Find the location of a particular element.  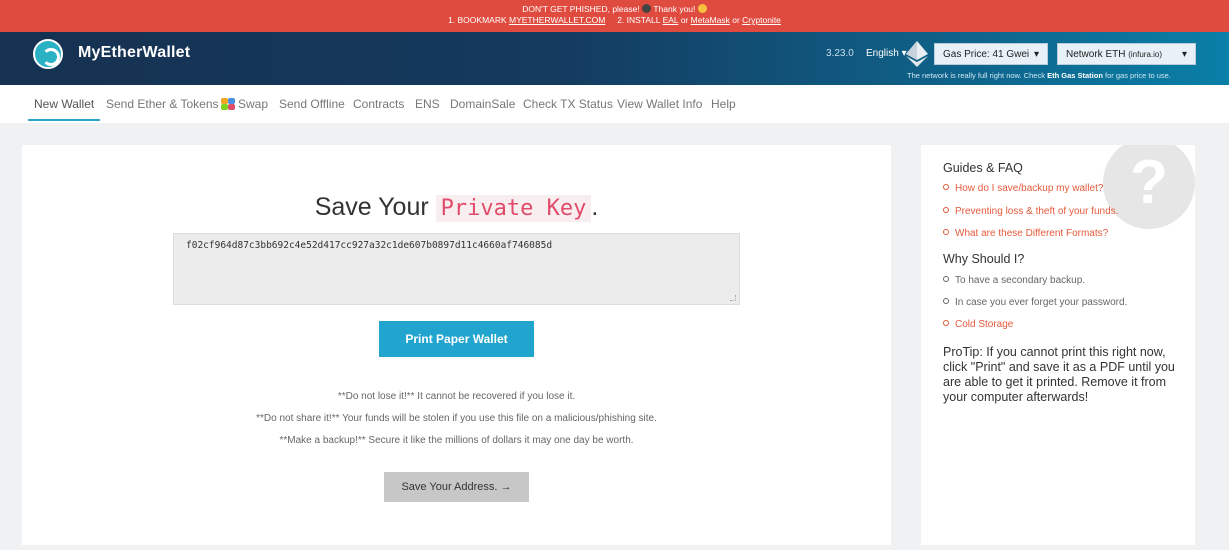

bookmark-link: MYETHERWALLET.COM is located at coordinates (557, 20).